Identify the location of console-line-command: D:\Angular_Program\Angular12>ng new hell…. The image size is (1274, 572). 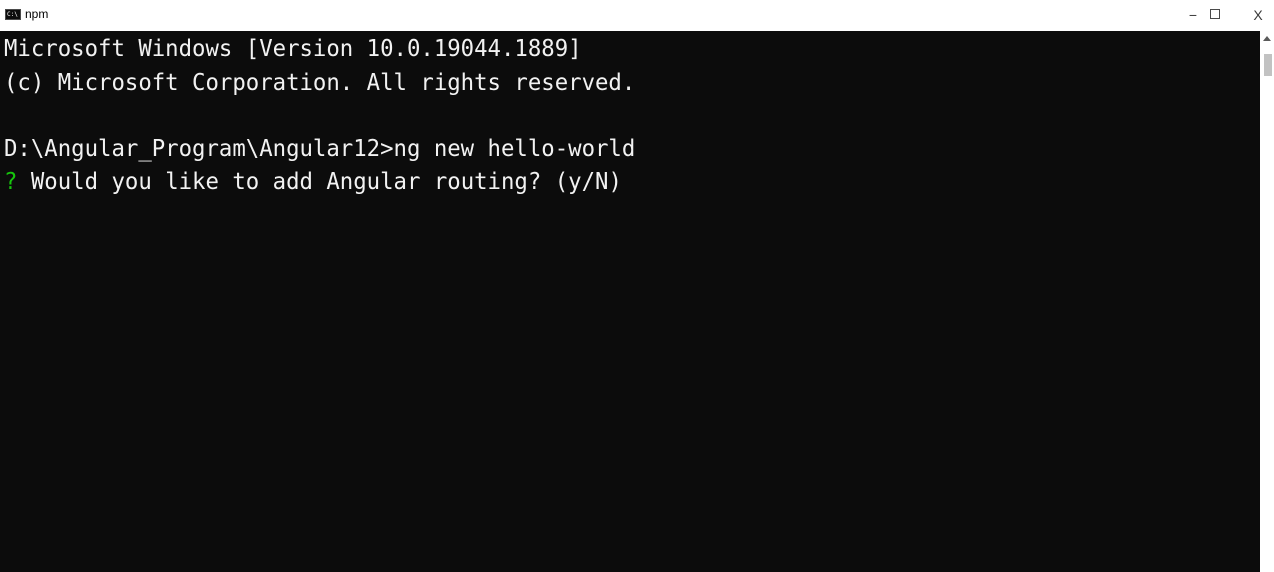
(320, 149).